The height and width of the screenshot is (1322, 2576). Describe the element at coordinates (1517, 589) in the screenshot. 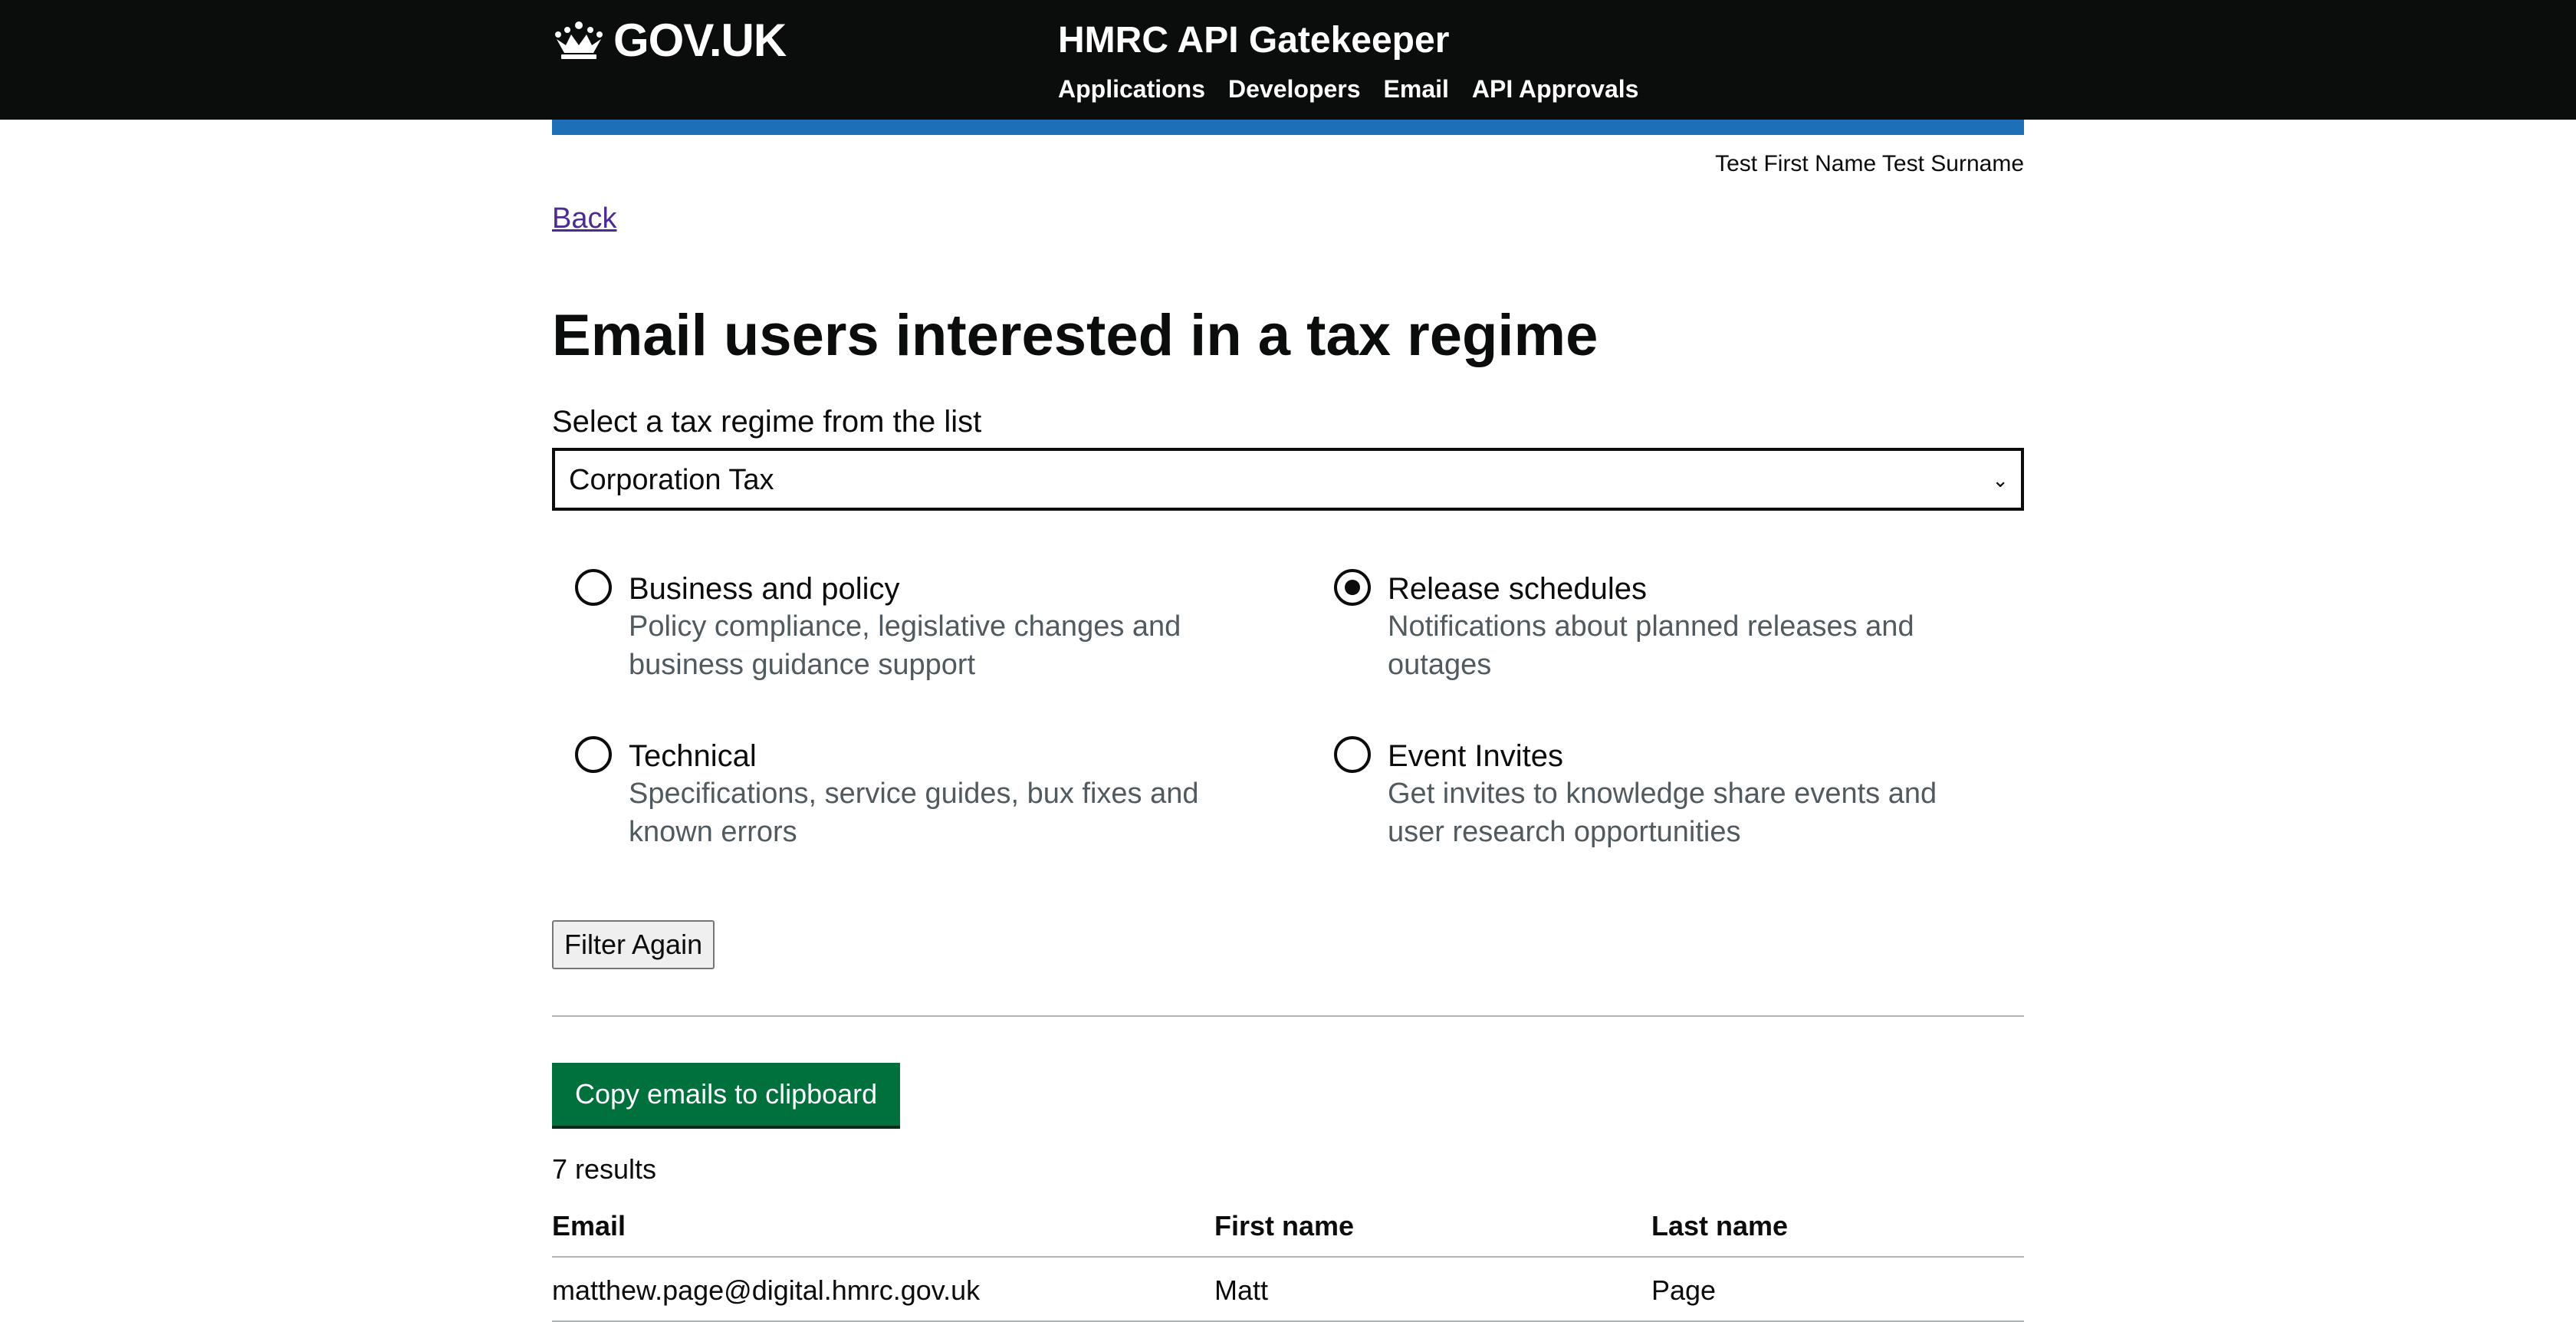

I see `topic-label: Release schedules` at that location.